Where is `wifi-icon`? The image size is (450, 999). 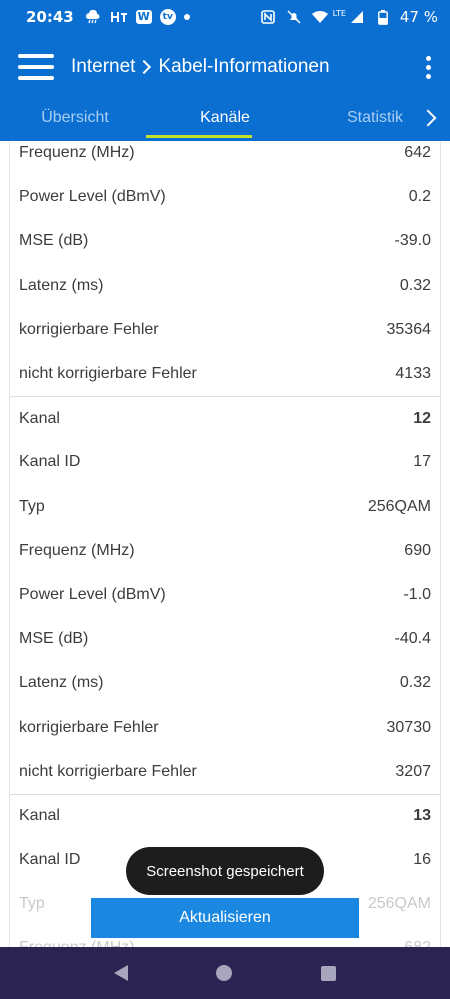 wifi-icon is located at coordinates (320, 17).